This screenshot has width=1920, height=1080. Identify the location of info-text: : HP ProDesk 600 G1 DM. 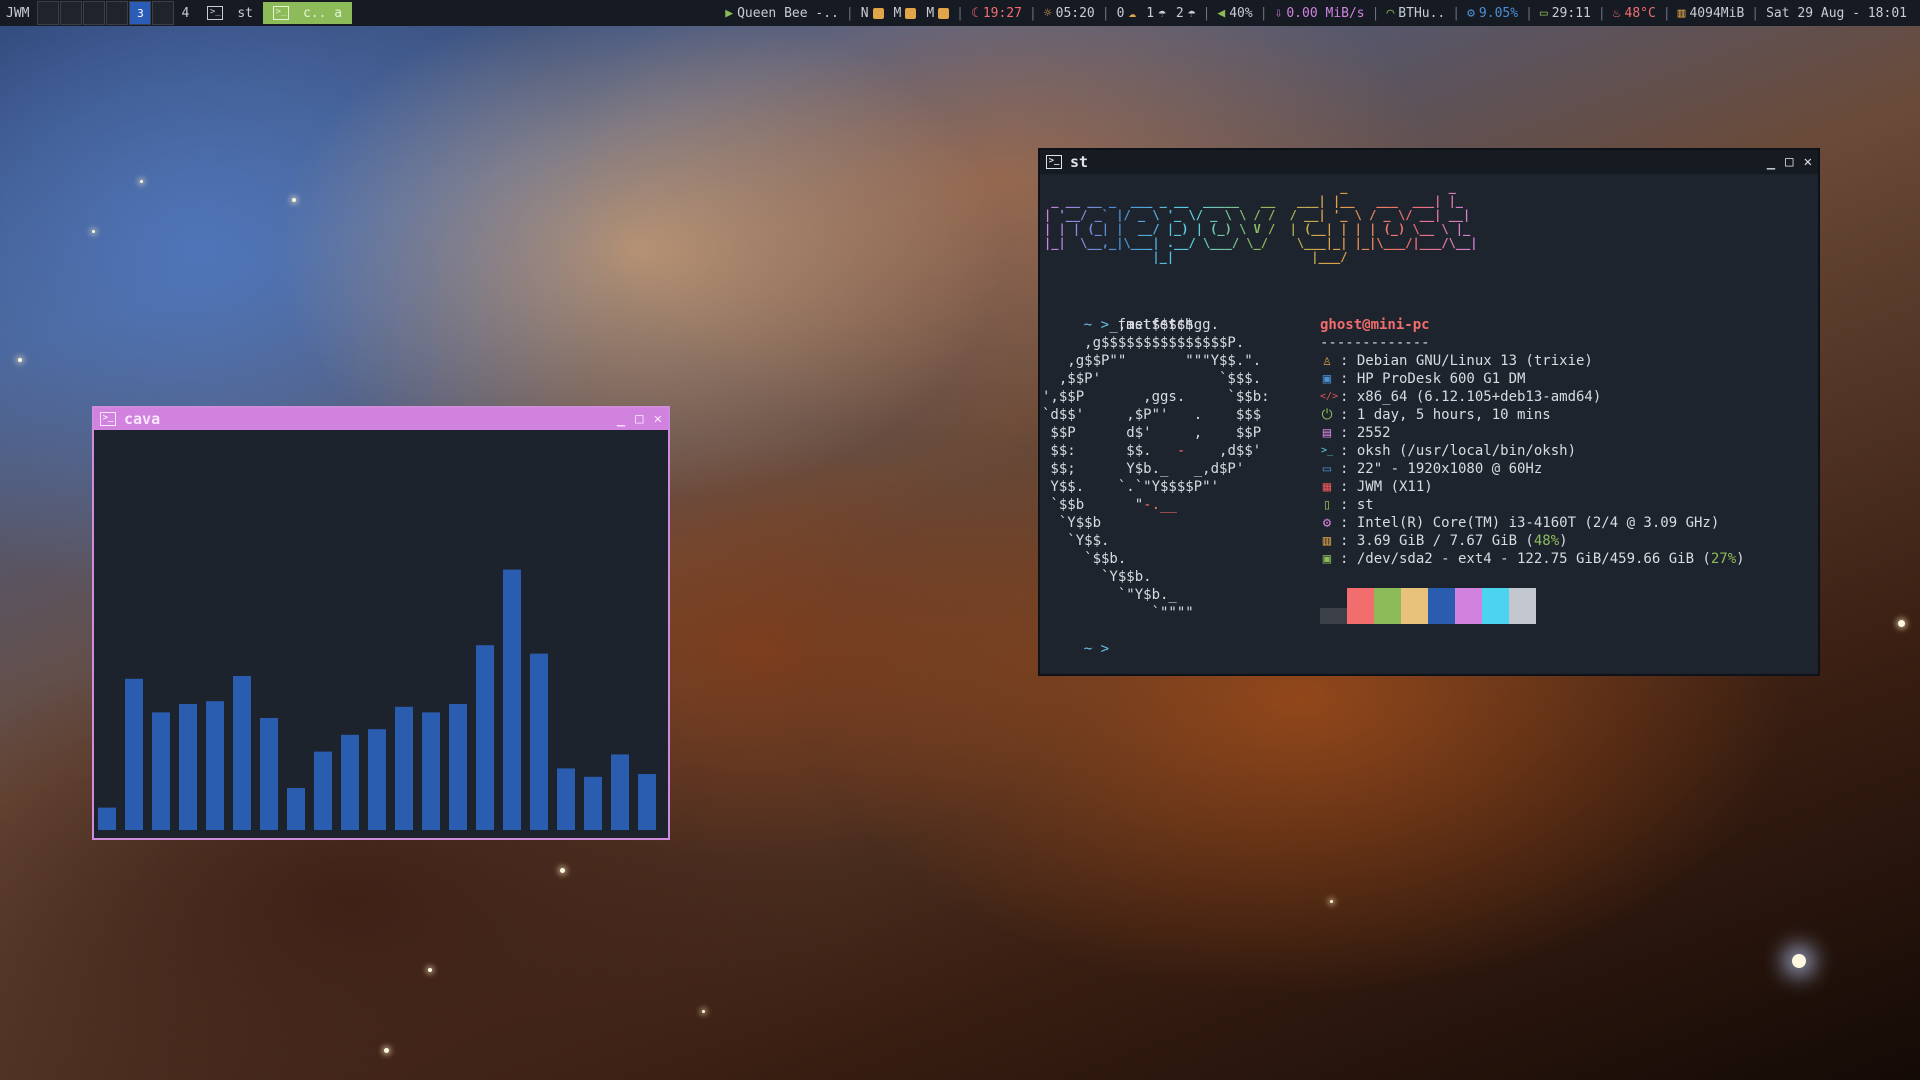
(1433, 379).